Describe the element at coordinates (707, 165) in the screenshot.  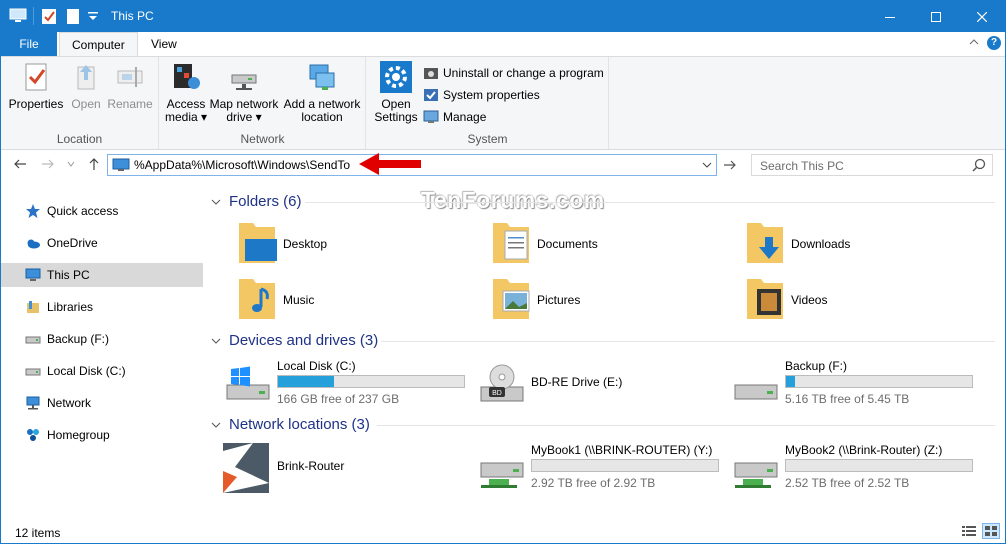
I see `address-dropdown-icon` at that location.